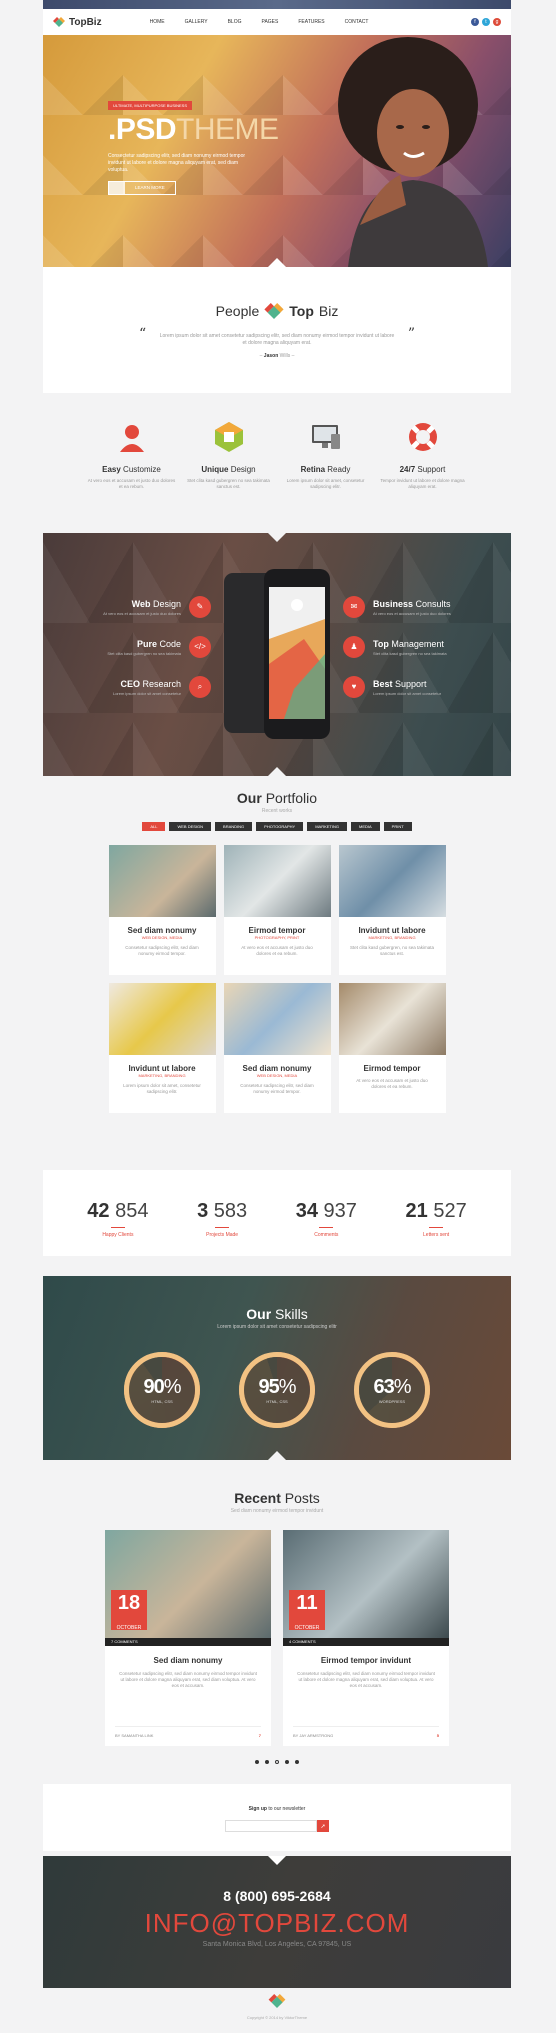 The height and width of the screenshot is (2033, 556). Describe the element at coordinates (413, 152) in the screenshot. I see `hero-woman-image` at that location.